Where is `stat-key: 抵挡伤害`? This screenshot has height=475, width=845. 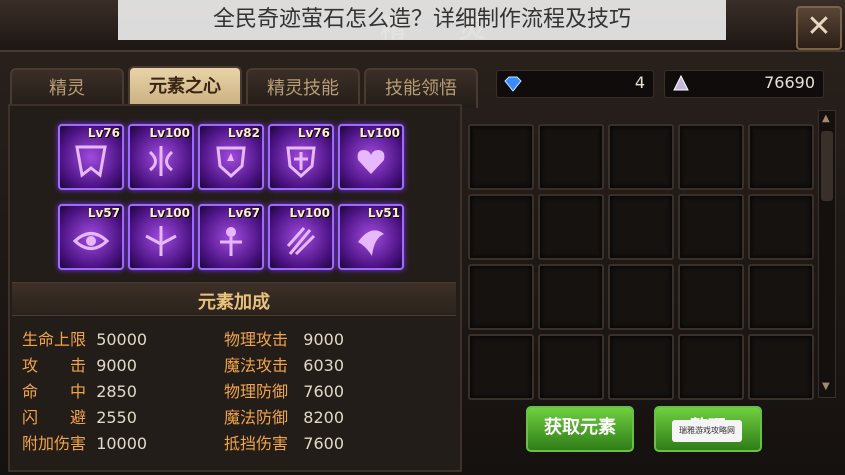
stat-key: 抵挡伤害 is located at coordinates (256, 443).